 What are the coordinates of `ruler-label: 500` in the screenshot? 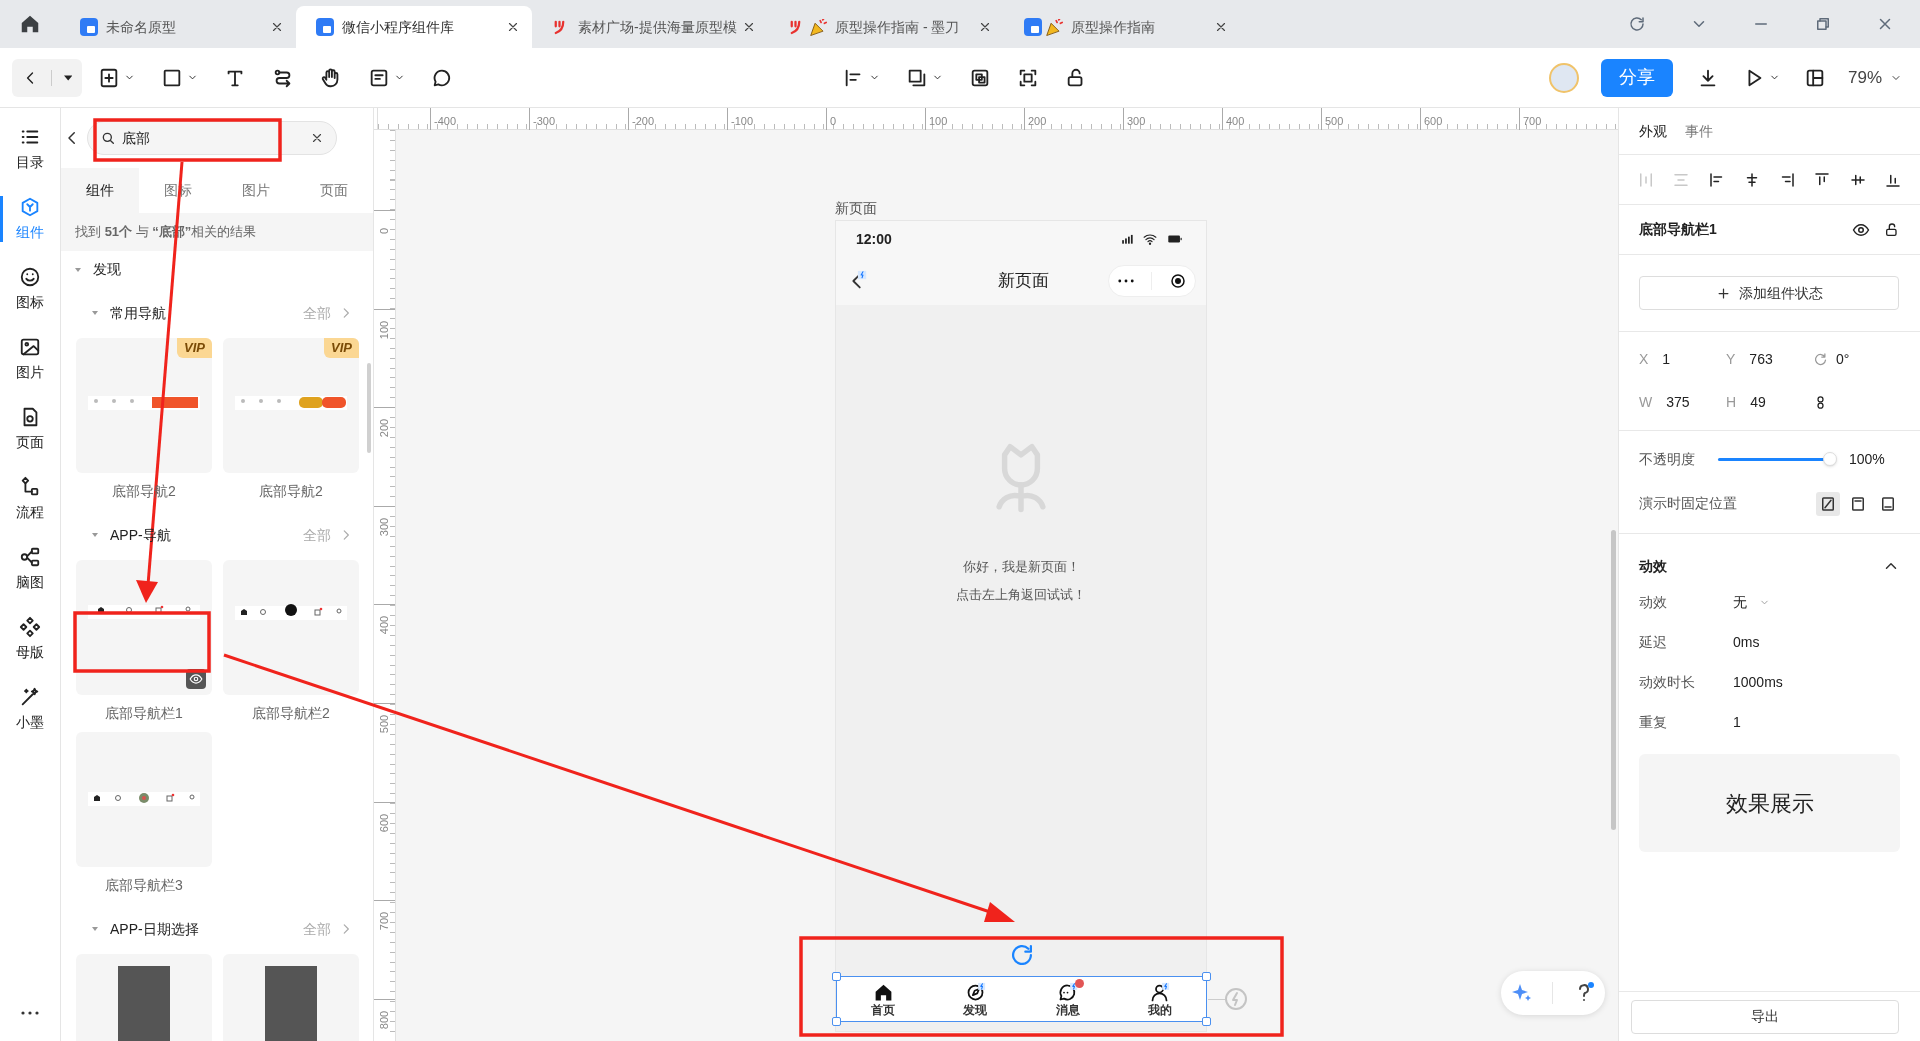 It's located at (1334, 121).